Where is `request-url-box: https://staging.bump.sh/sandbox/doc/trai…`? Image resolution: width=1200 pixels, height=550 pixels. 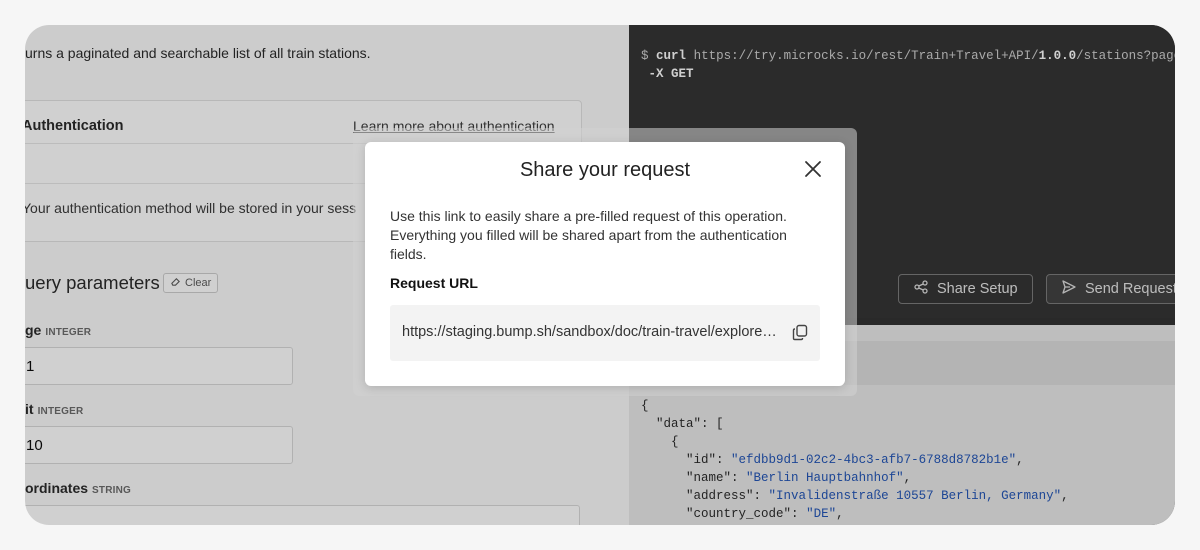
request-url-box: https://staging.bump.sh/sandbox/doc/trai… is located at coordinates (605, 333).